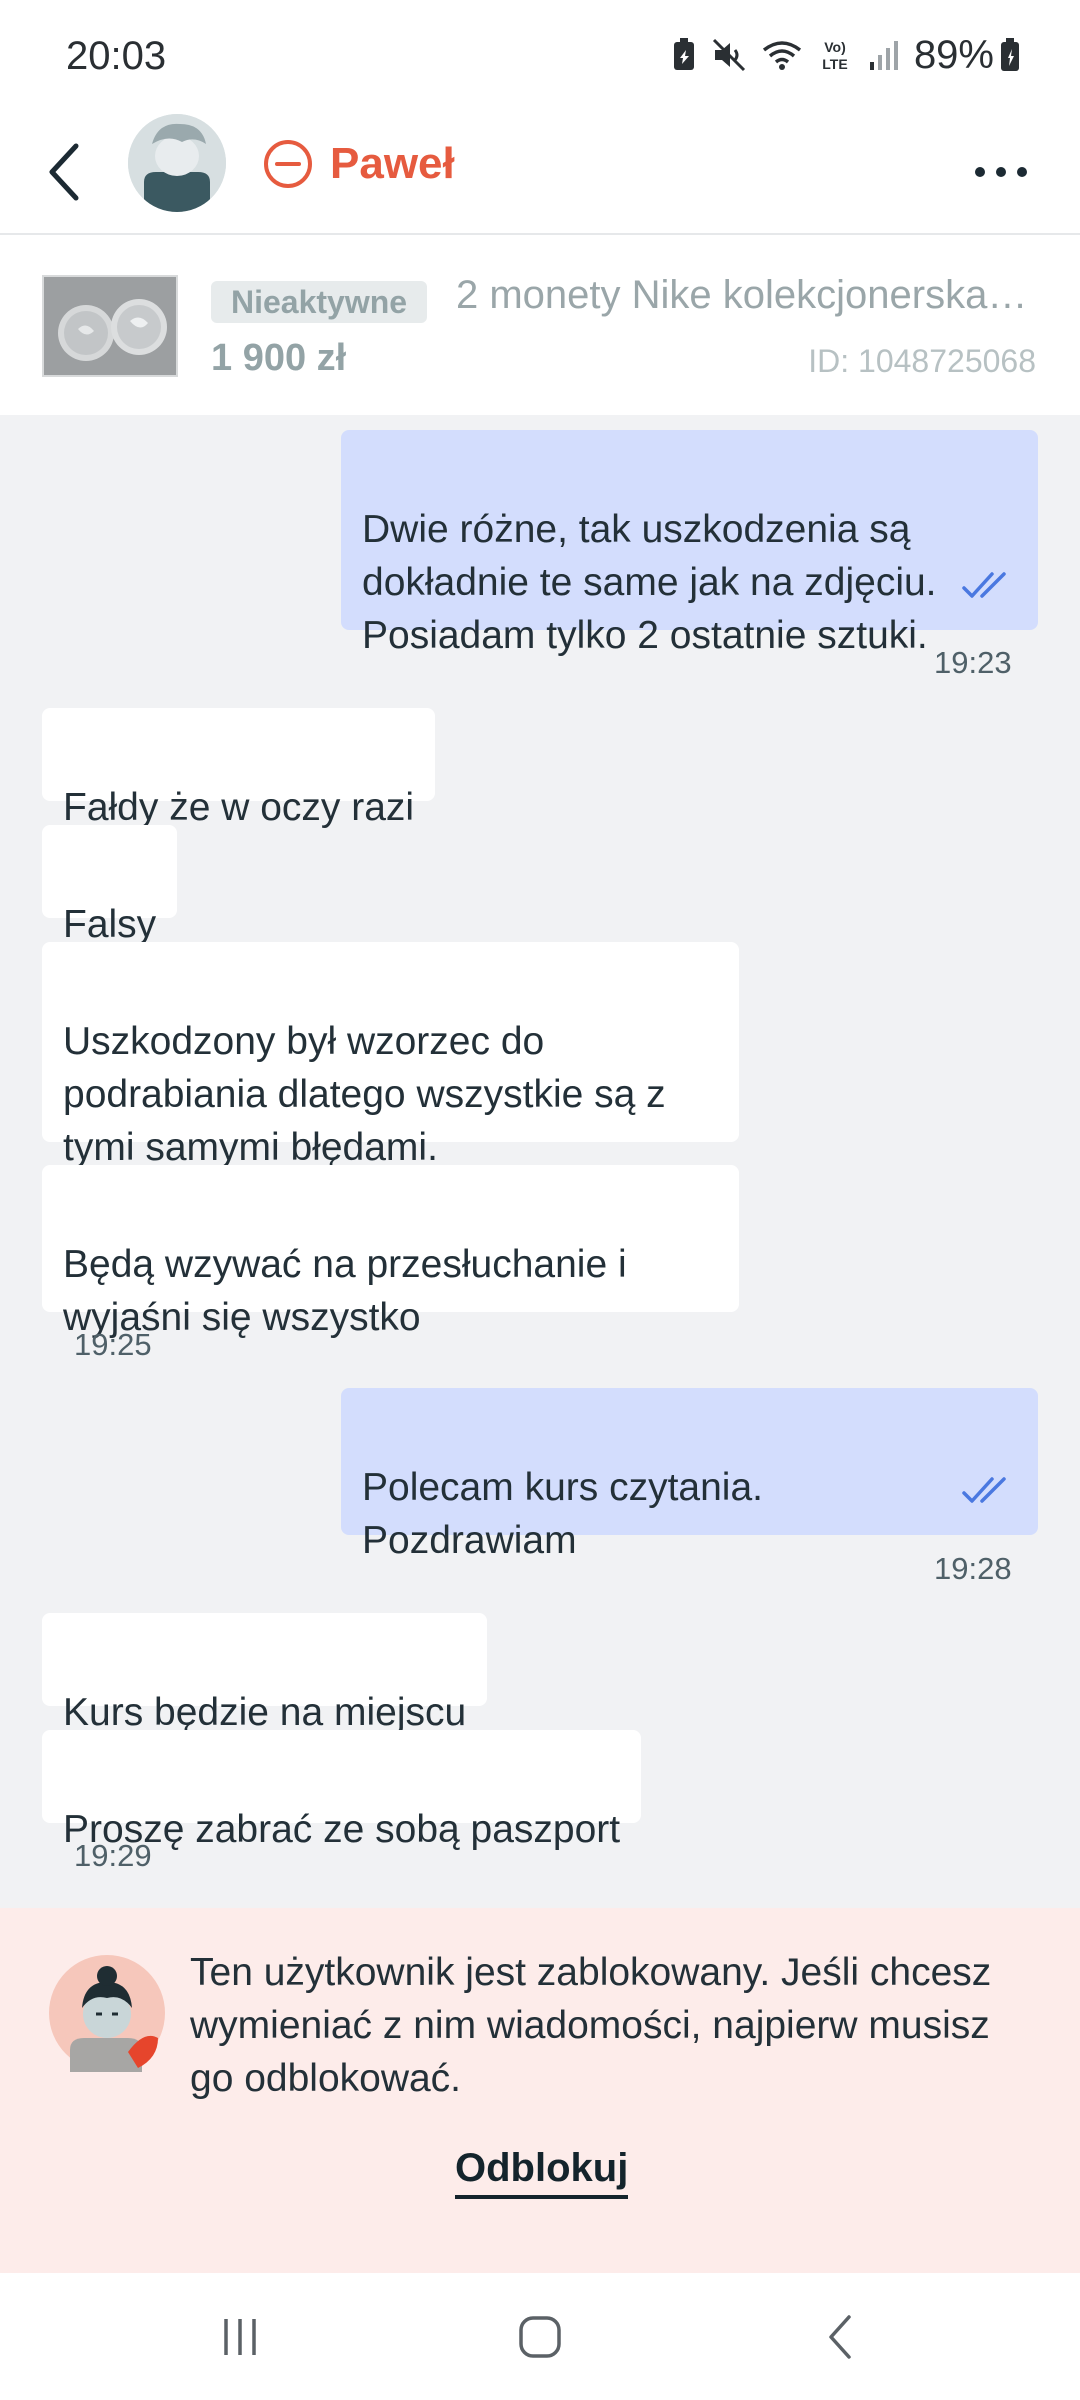 The width and height of the screenshot is (1080, 2400). I want to click on incoming-message: Kurs będzie na miejscu, so click(265, 1673).